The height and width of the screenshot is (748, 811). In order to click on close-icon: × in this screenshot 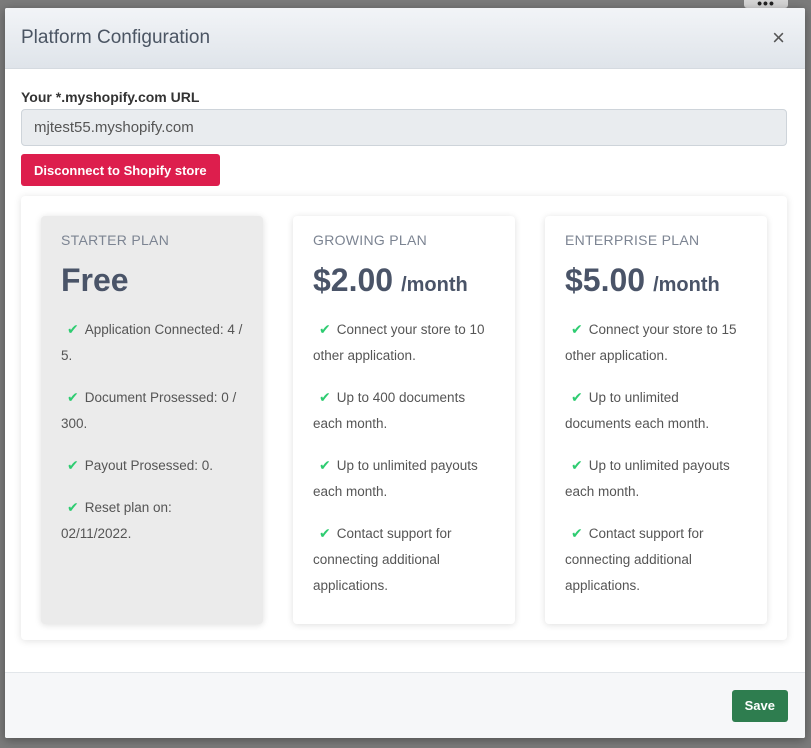, I will do `click(778, 38)`.